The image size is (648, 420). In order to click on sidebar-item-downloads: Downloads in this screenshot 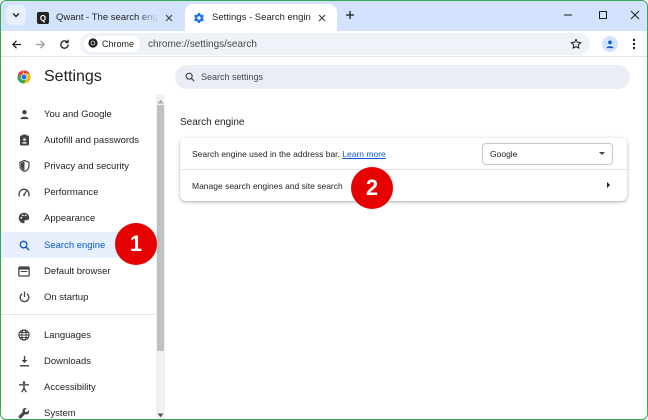, I will do `click(78, 361)`.